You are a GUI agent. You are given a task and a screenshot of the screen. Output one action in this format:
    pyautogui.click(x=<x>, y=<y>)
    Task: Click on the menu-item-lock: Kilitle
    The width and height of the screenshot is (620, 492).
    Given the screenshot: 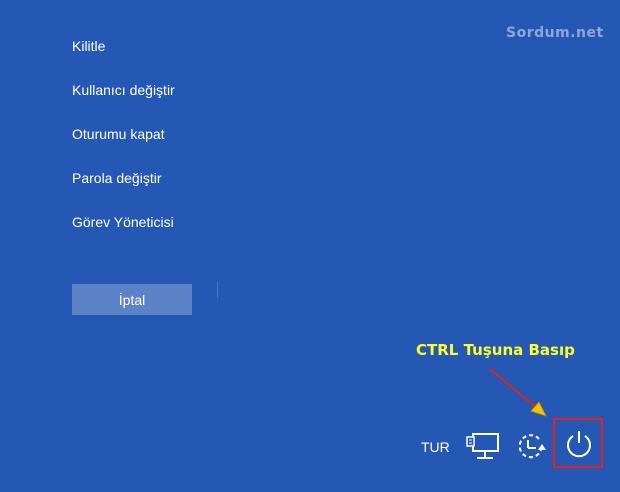 What is the action you would take?
    pyautogui.click(x=88, y=46)
    